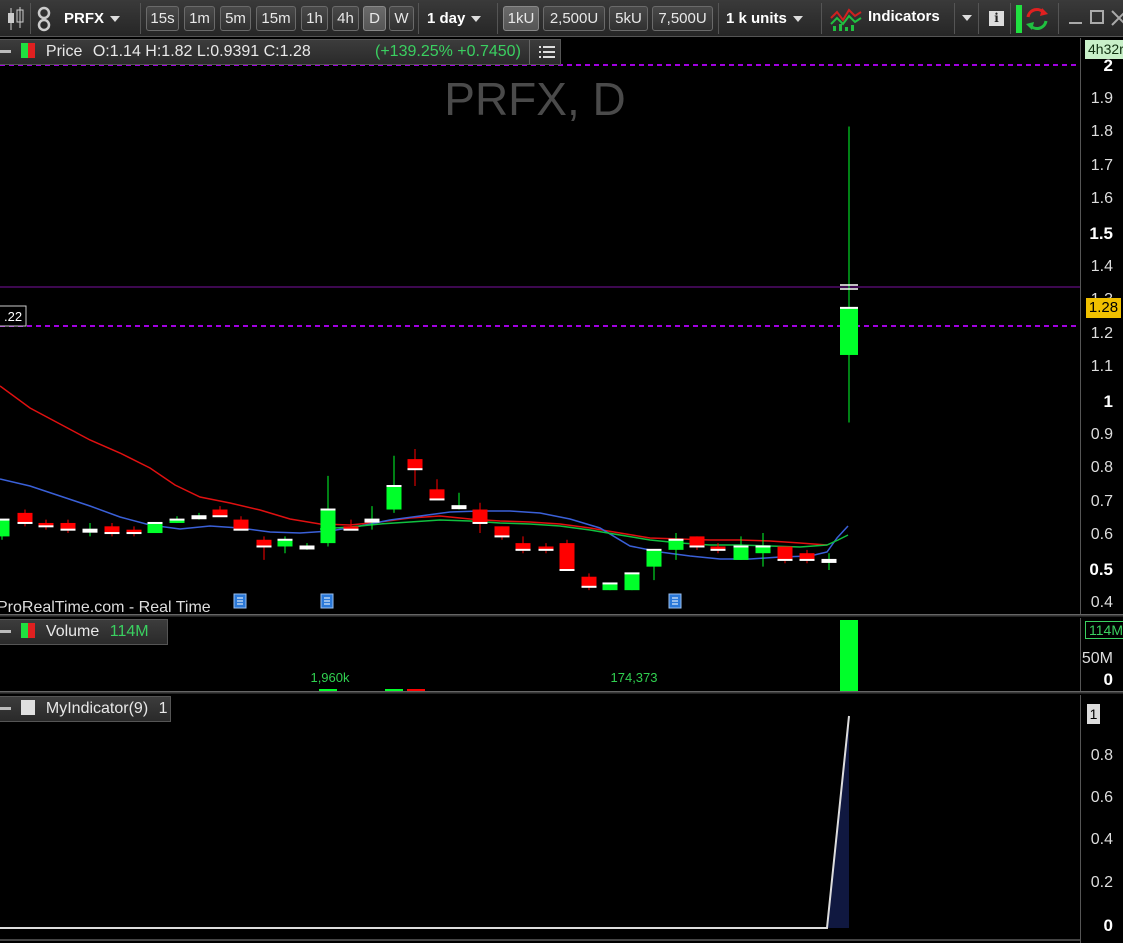 This screenshot has width=1123, height=943. I want to click on indicator-panel-header: MyIndicator(9) 1, so click(85, 709).